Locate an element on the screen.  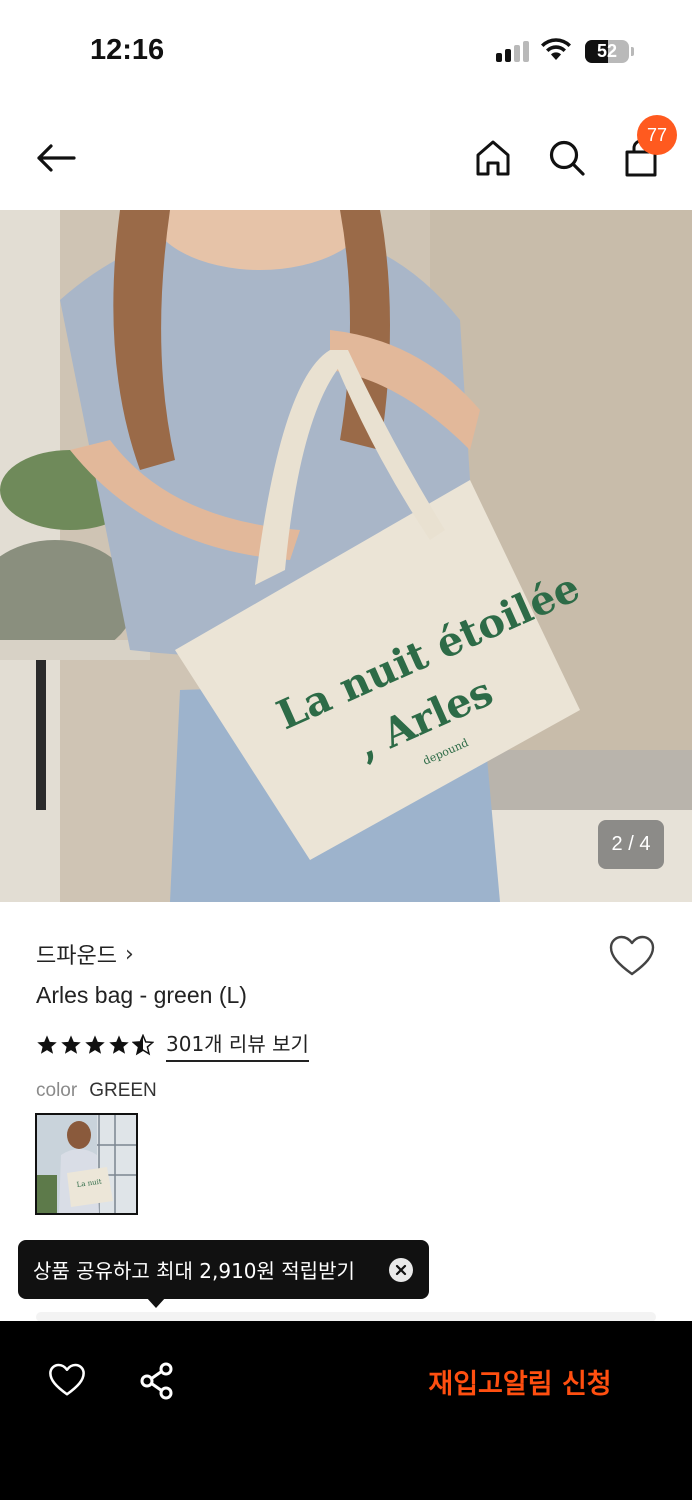
top-nav is located at coordinates (346, 158).